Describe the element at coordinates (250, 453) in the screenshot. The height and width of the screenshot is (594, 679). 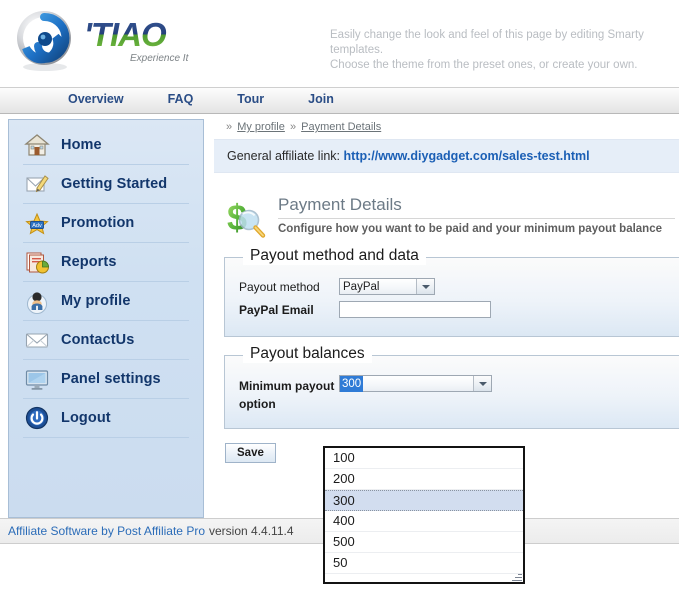
I see `save-button: Save` at that location.